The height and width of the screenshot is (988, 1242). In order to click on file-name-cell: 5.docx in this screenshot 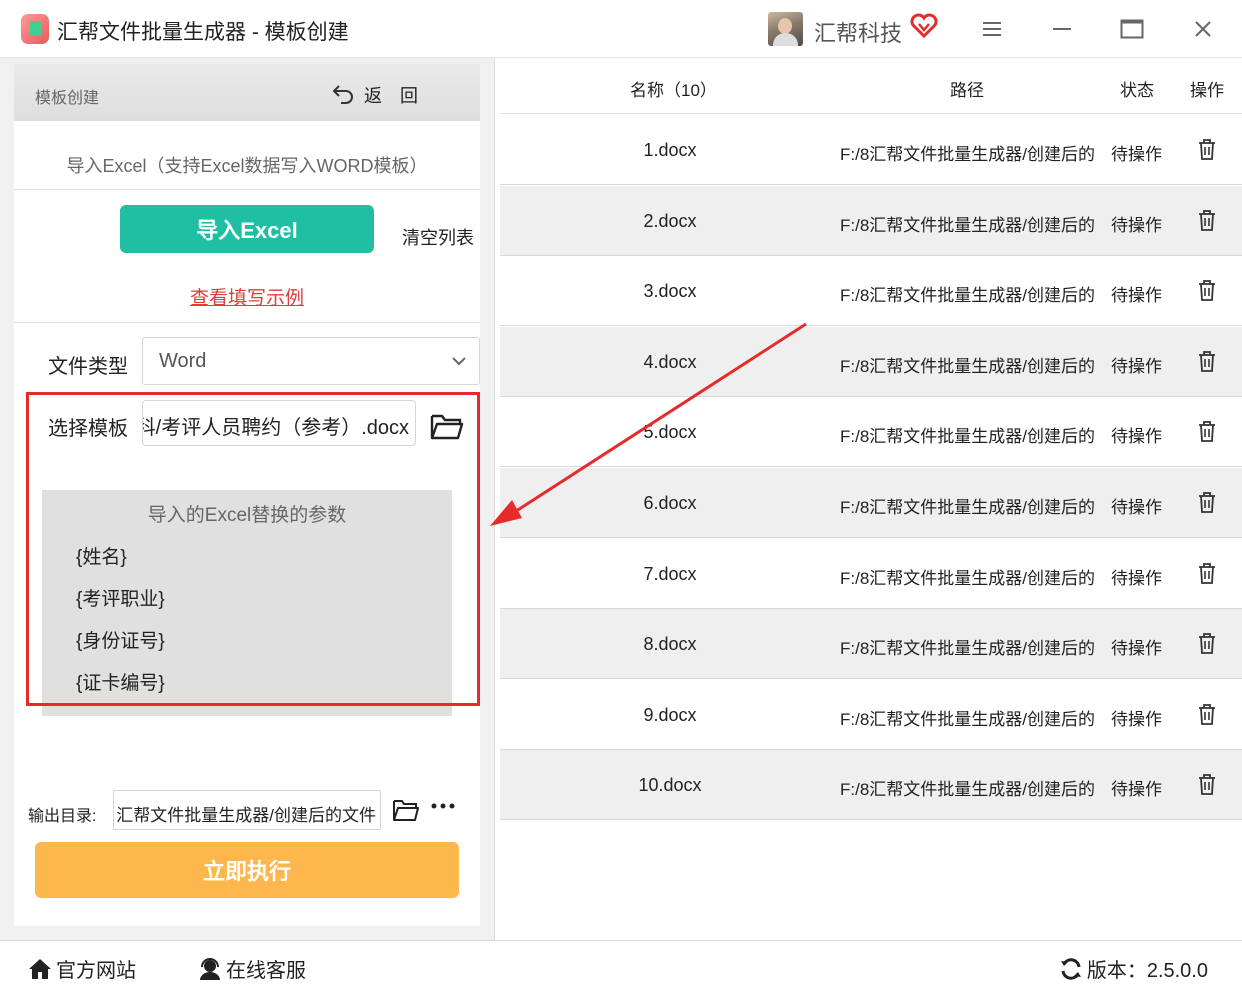, I will do `click(670, 432)`.